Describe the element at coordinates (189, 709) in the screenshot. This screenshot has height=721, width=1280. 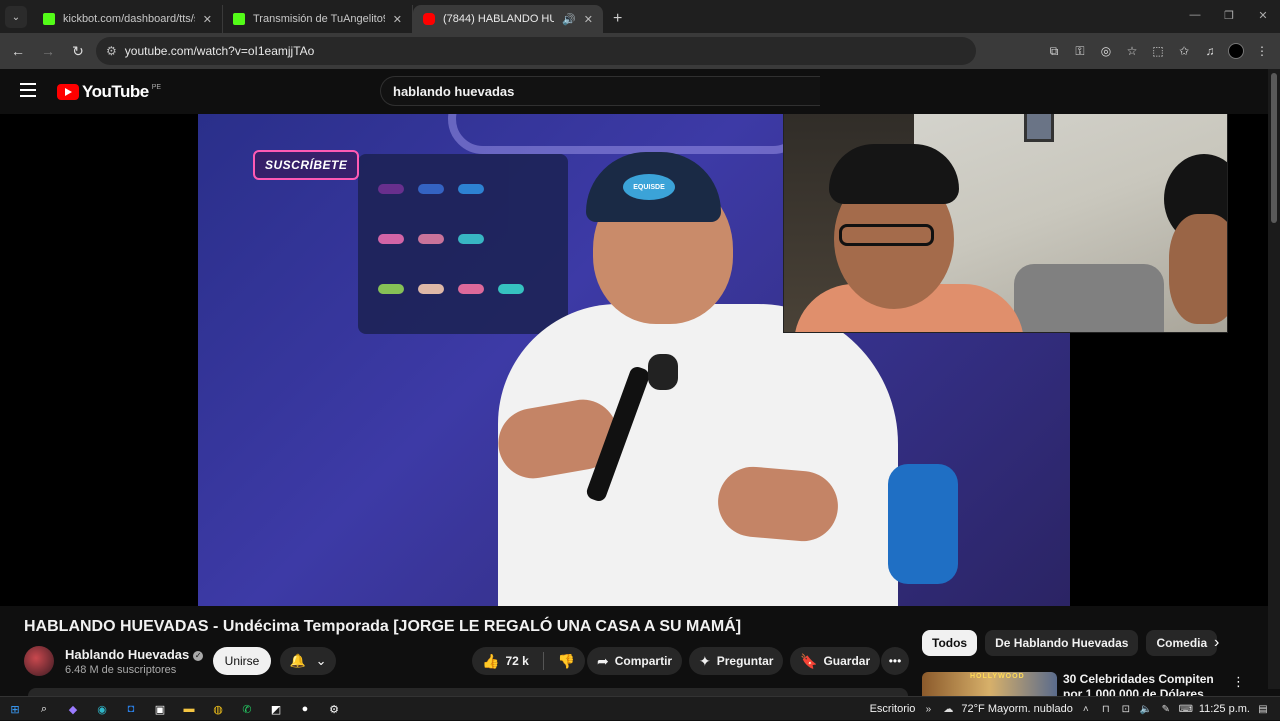
I see `file-explorer-icon: ▬` at that location.